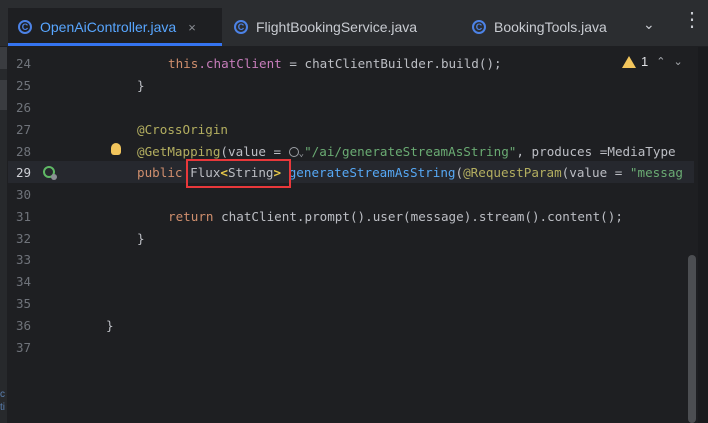  I want to click on line-number: 32, so click(24, 238).